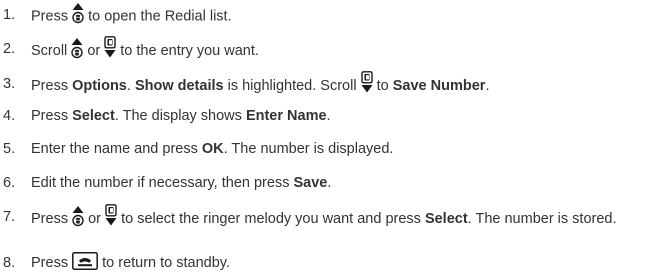 Image resolution: width=655 pixels, height=273 pixels. Describe the element at coordinates (187, 50) in the screenshot. I see `step-text-fragment: to the entry you want.` at that location.